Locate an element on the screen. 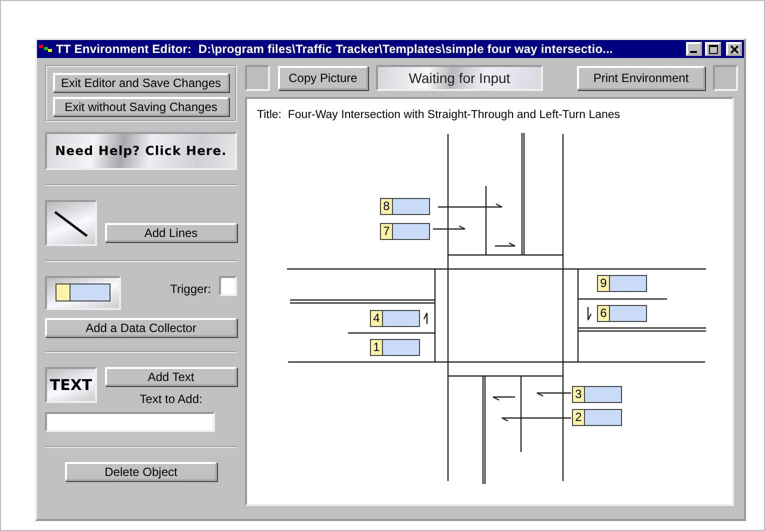 This screenshot has width=765, height=531. line-tool-icon is located at coordinates (71, 223).